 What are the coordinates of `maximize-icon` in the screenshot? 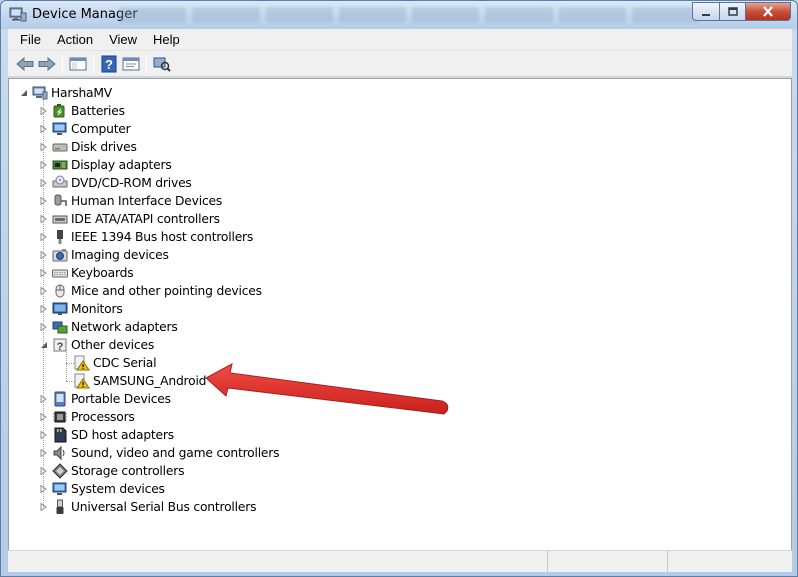 It's located at (732, 11).